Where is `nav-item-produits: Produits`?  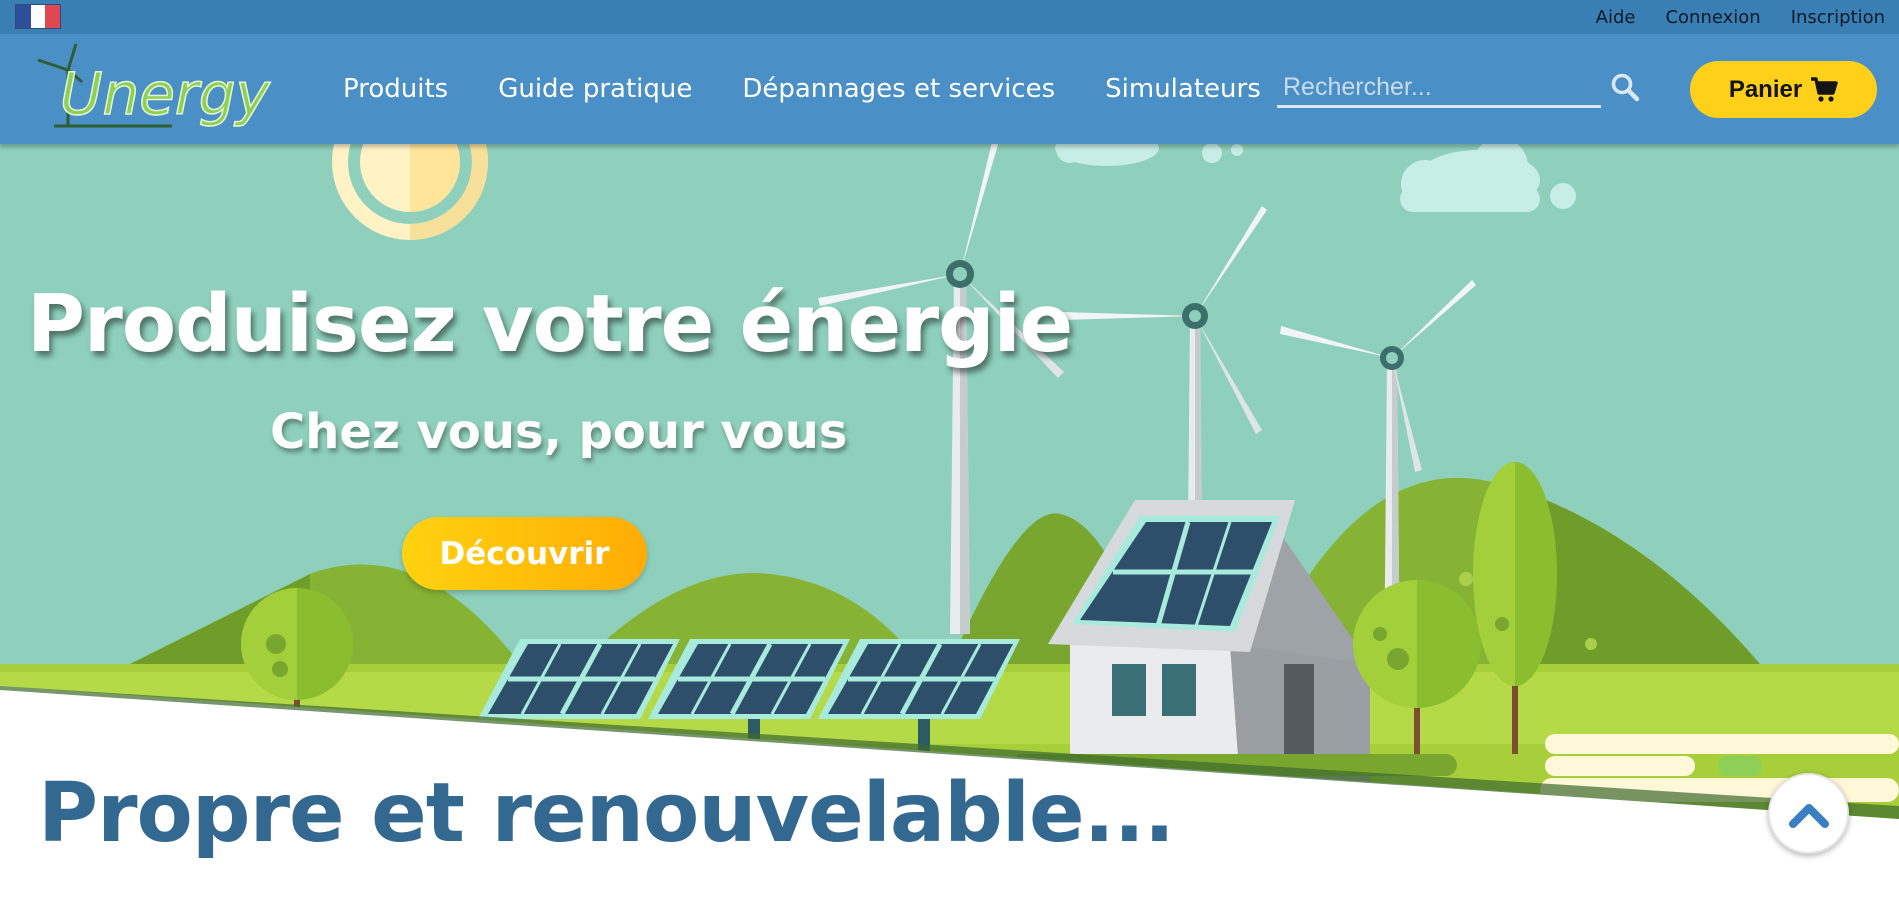 nav-item-produits: Produits is located at coordinates (395, 89).